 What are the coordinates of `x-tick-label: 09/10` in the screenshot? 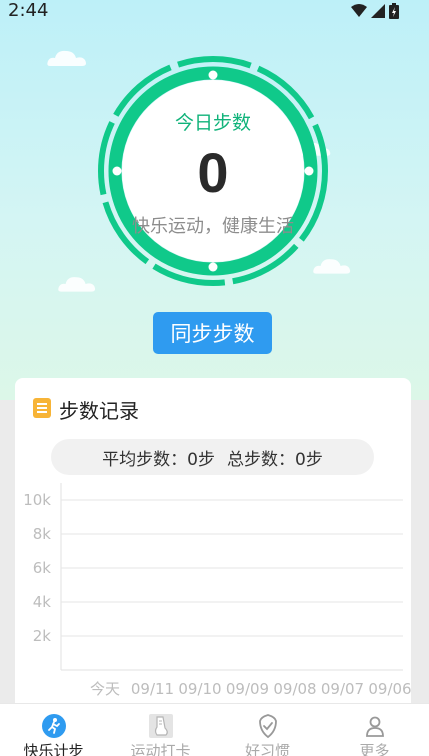 It's located at (199, 689).